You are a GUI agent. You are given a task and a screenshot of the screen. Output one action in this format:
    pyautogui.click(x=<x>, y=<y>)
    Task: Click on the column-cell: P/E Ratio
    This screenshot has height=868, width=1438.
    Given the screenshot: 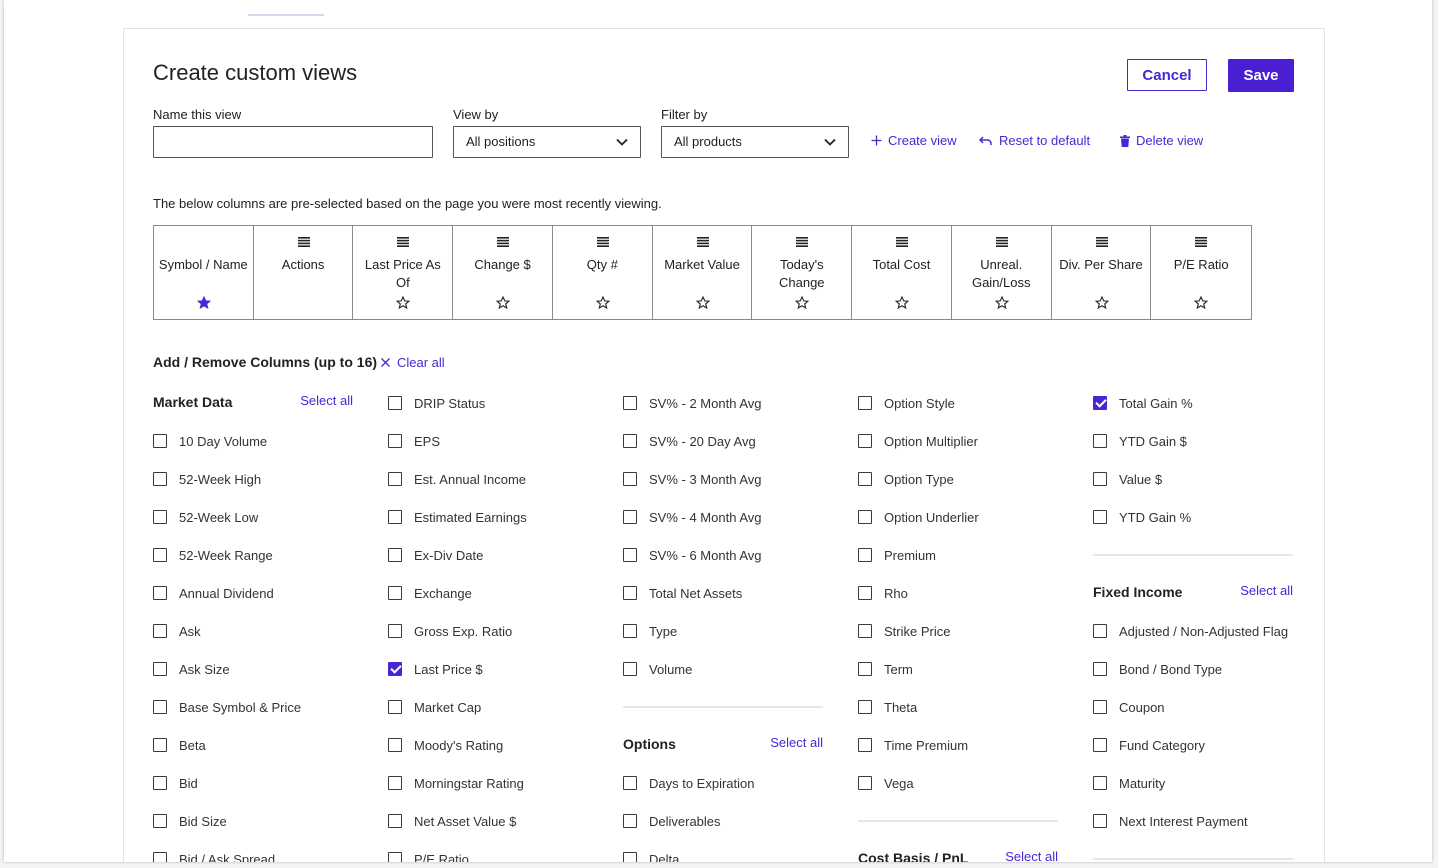 What is the action you would take?
    pyautogui.click(x=1201, y=272)
    